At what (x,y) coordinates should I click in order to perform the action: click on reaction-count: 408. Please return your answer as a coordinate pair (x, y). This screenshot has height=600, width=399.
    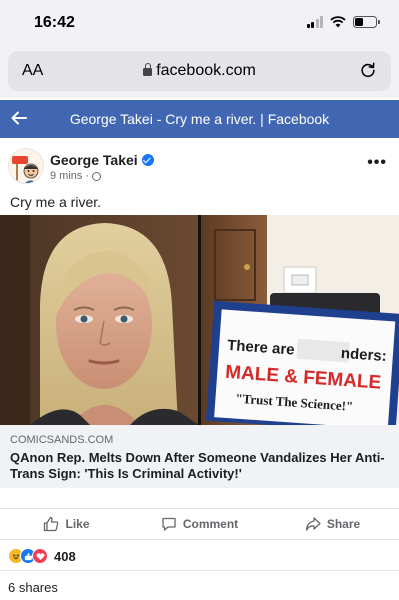
    Looking at the image, I should click on (65, 556).